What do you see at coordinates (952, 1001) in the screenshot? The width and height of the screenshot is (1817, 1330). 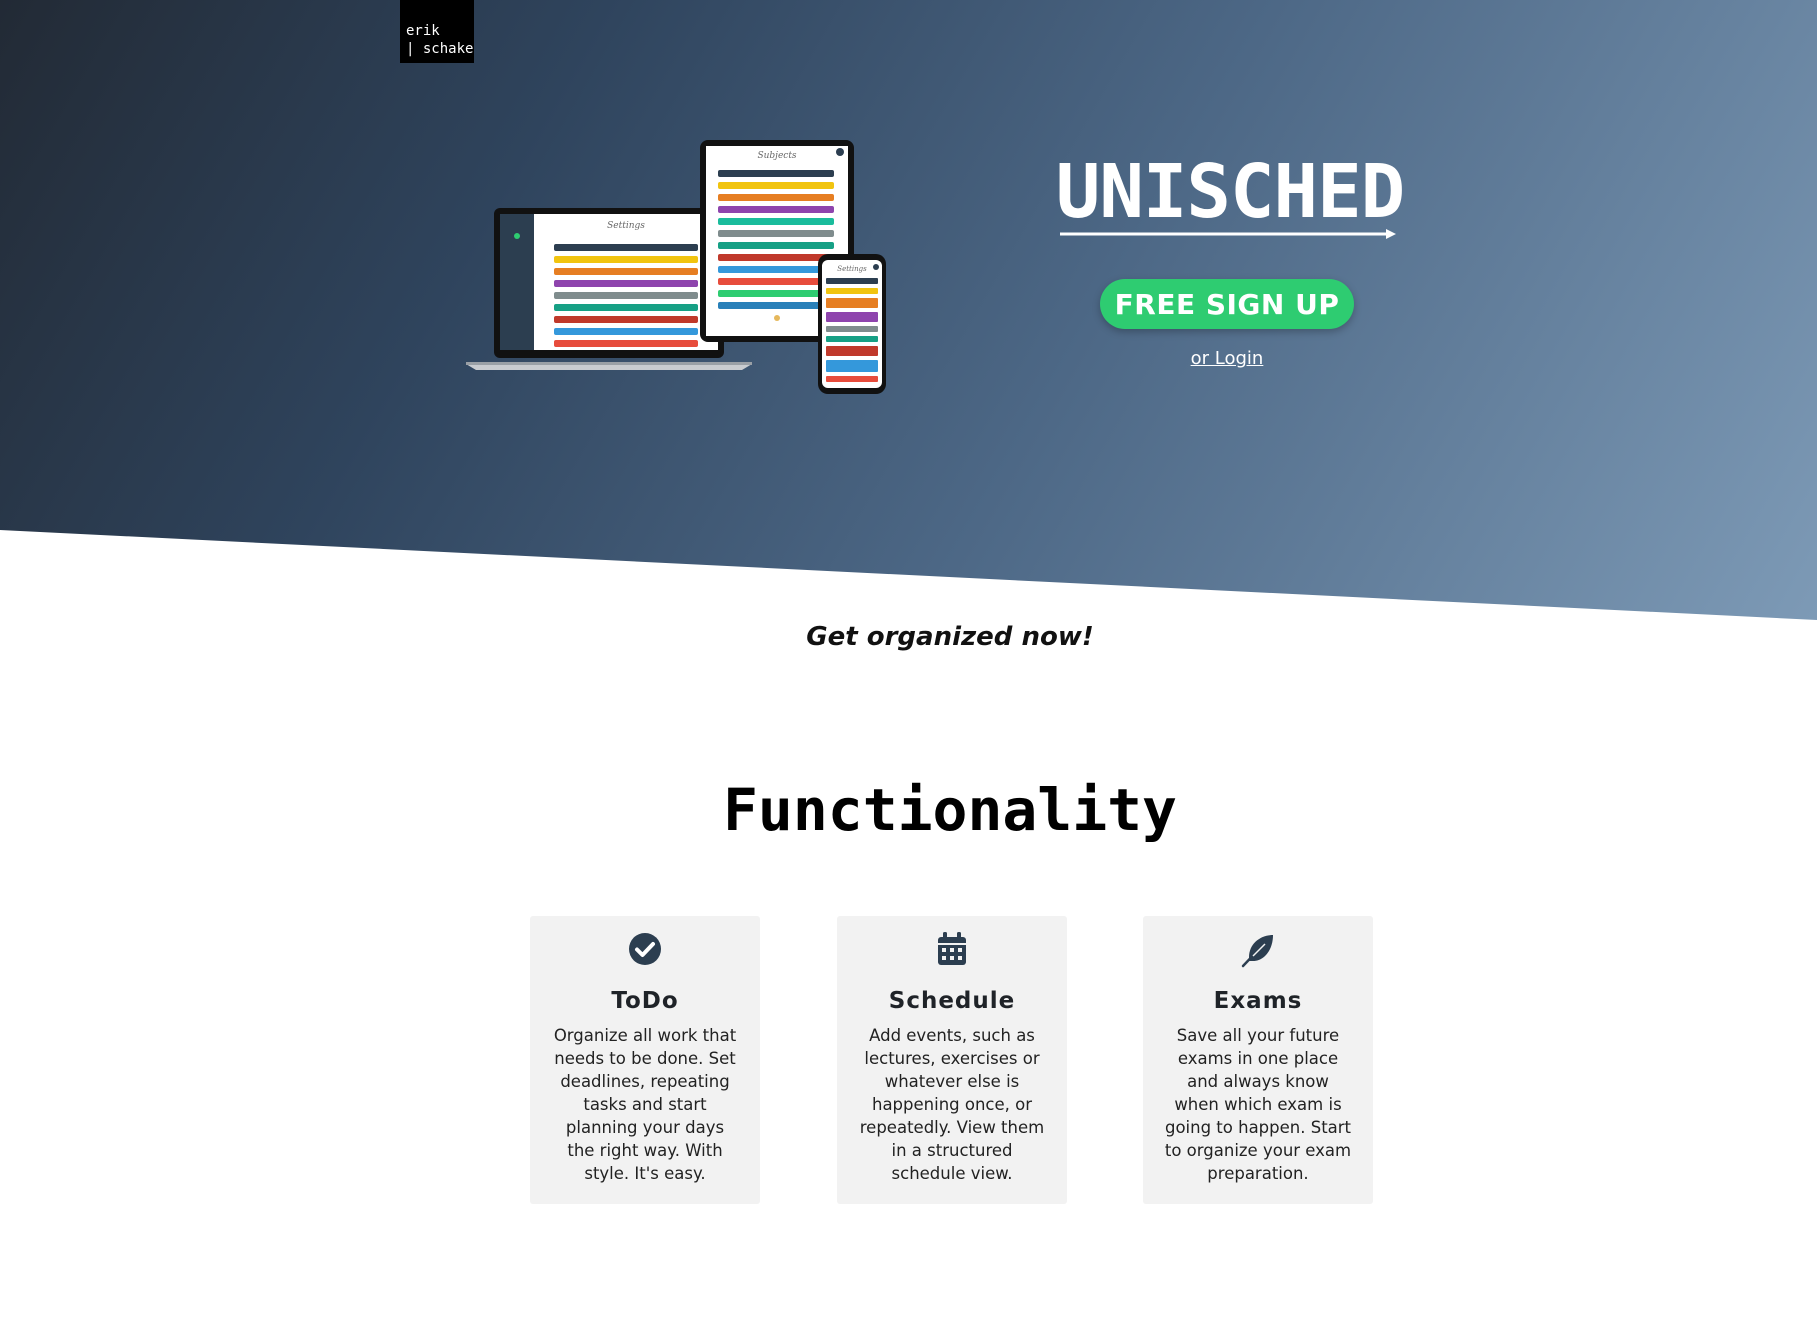 I see `feature-title: Schedule` at bounding box center [952, 1001].